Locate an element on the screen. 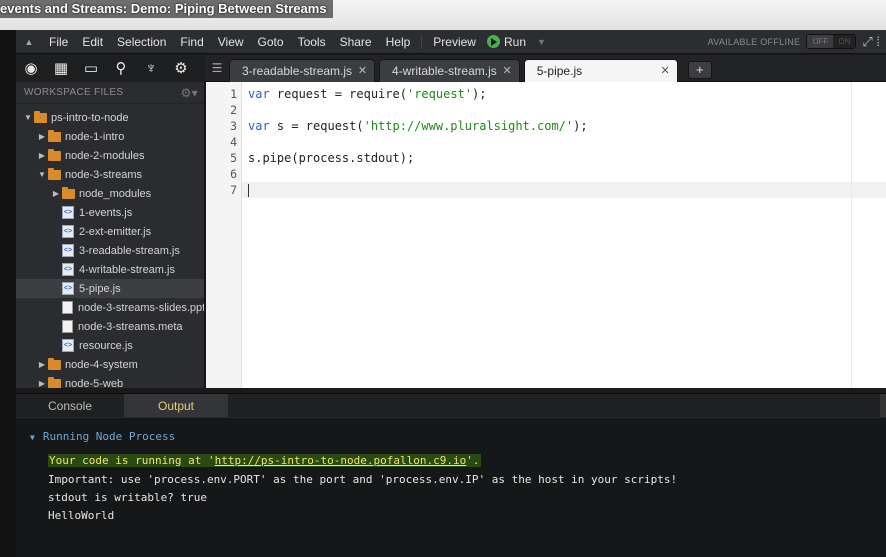  tree-folder: ▼ ps-intro-to-node is located at coordinates (110, 117).